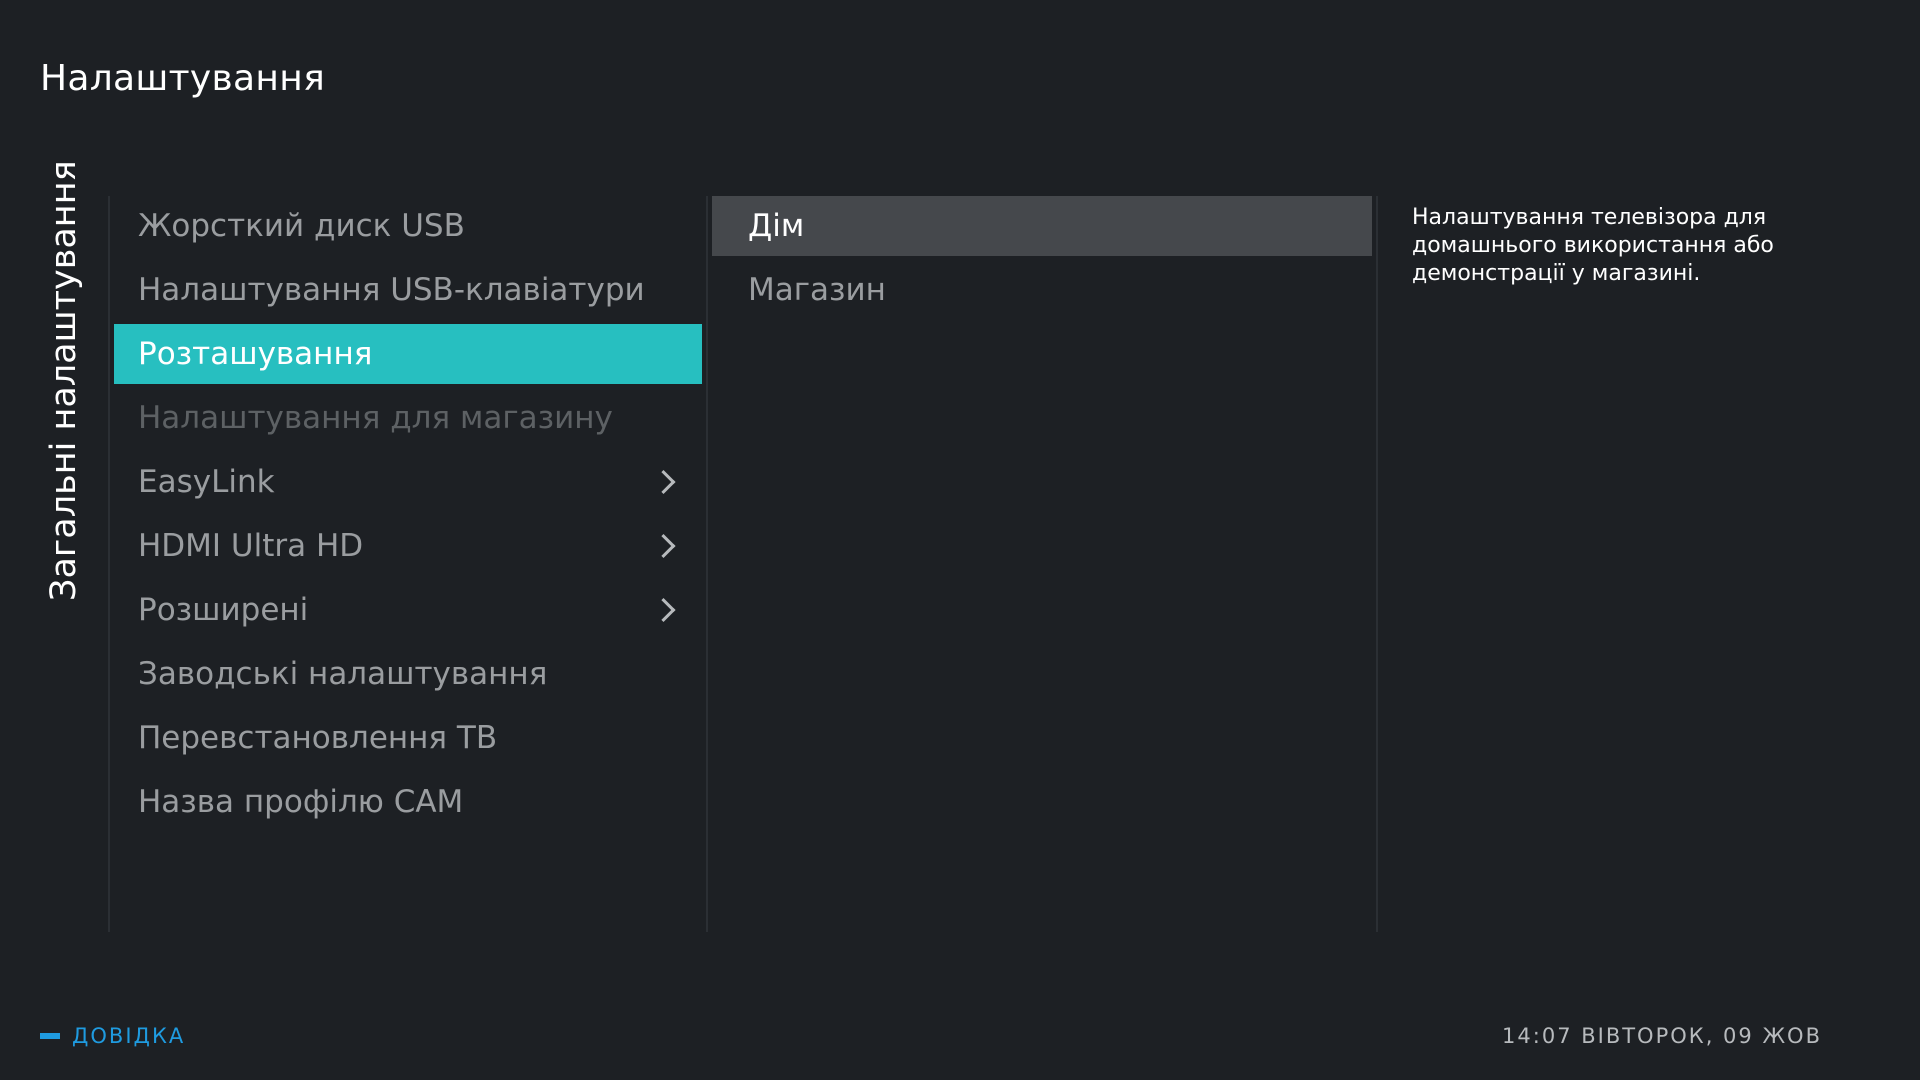 This screenshot has width=1920, height=1080. Describe the element at coordinates (223, 610) in the screenshot. I see `menu-item-label: Розширені` at that location.